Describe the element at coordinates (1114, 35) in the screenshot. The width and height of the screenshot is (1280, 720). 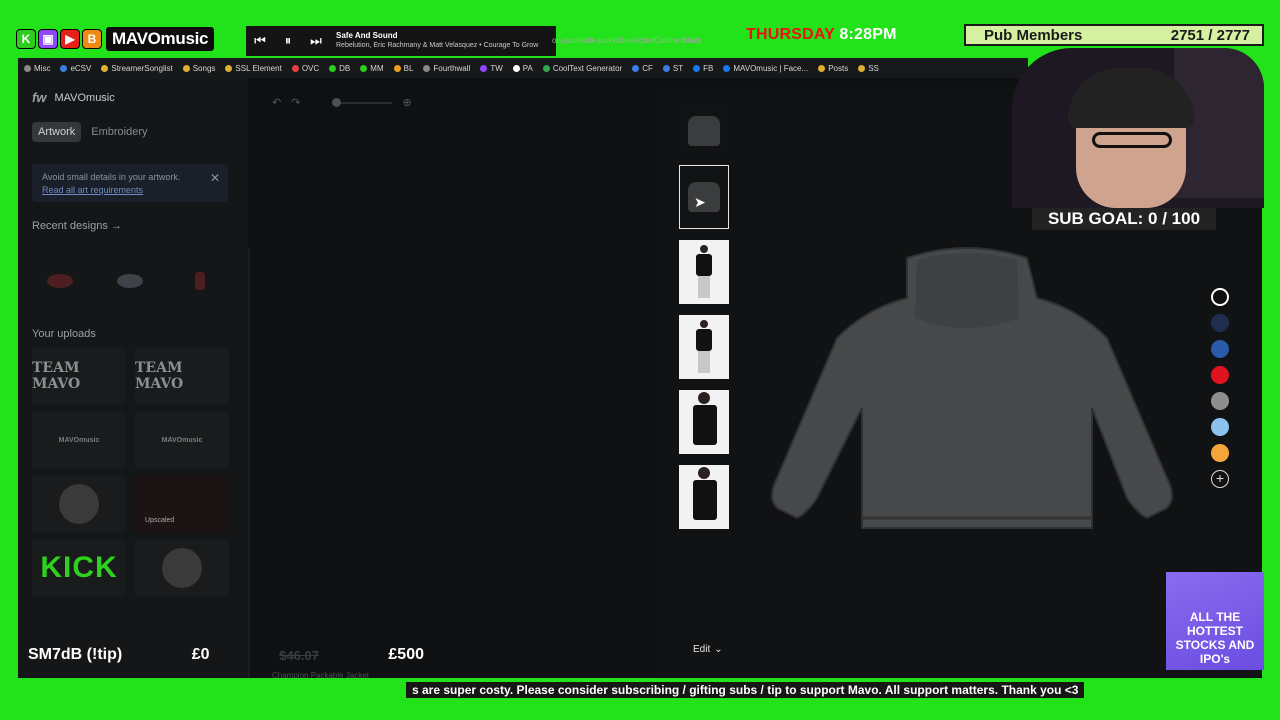
I see `pub-members-counter: Pub Members 2751 / 2777` at that location.